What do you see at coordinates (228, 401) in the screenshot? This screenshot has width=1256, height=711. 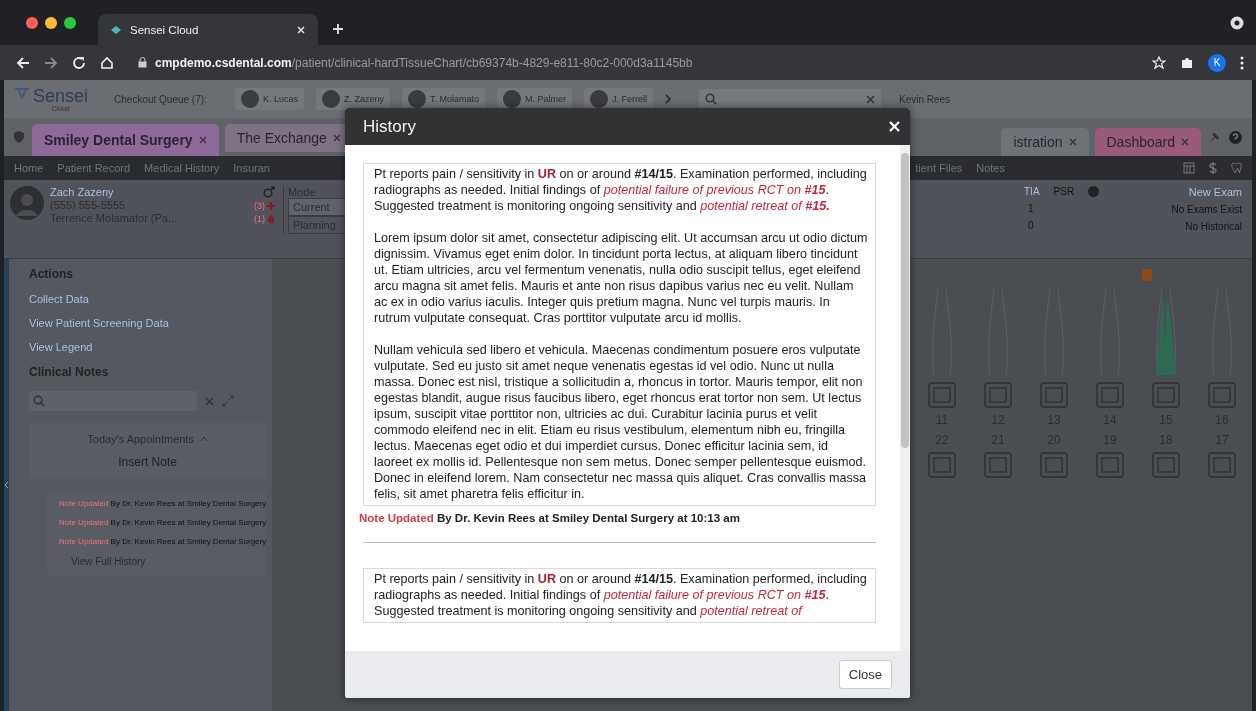 I see `expand-icon` at bounding box center [228, 401].